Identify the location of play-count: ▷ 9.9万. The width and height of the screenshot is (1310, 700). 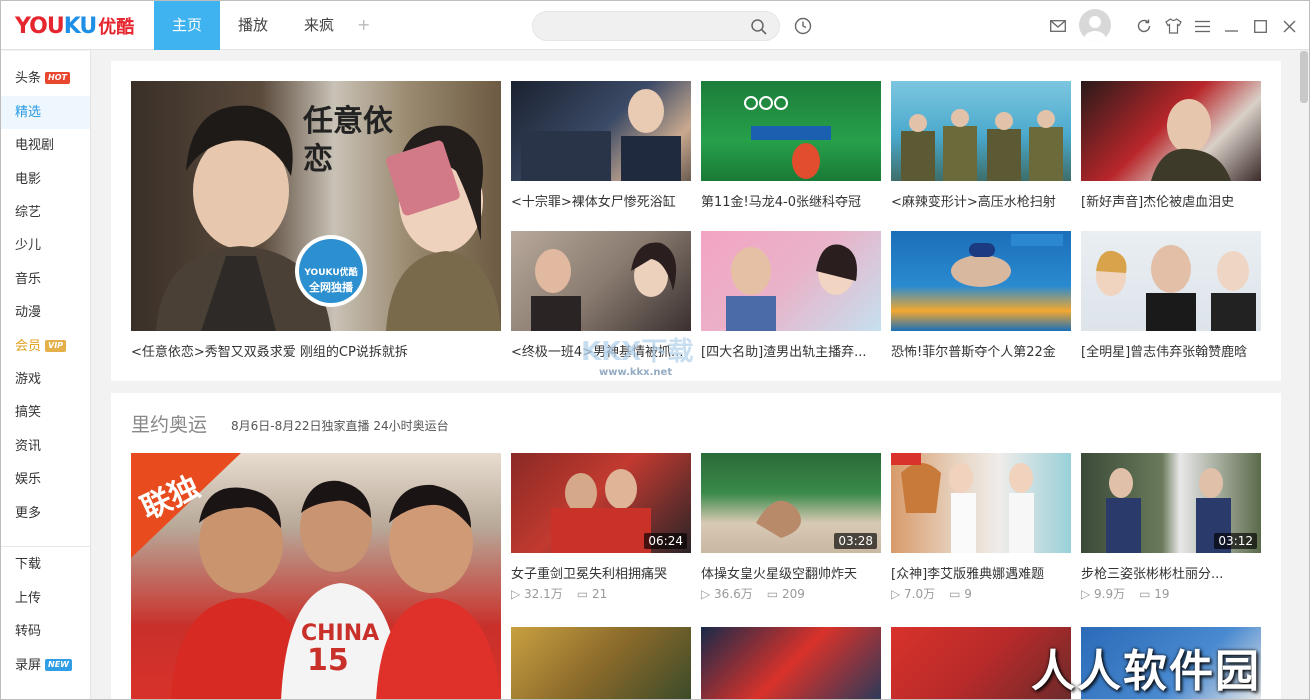
(1103, 594).